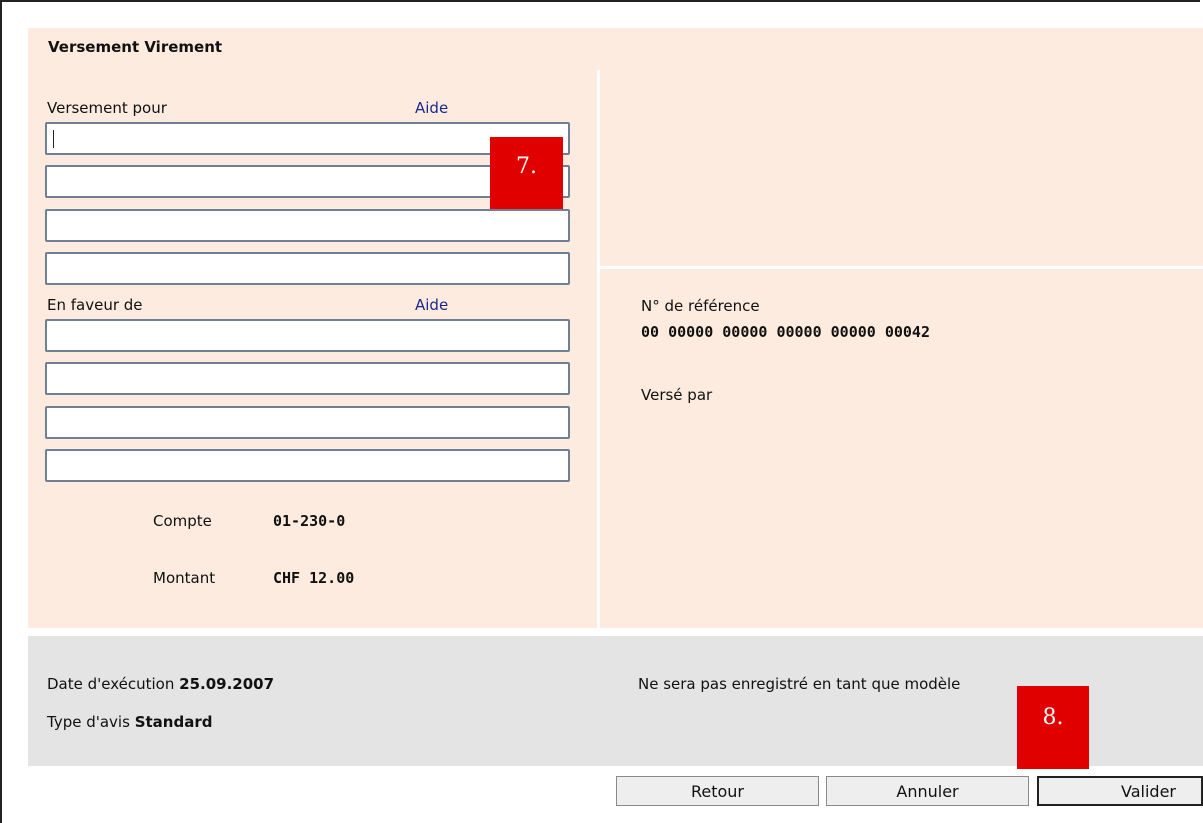 This screenshot has width=1203, height=823. What do you see at coordinates (785, 332) in the screenshot?
I see `reference-number: 00 00000 00000 00000 00000 00042` at bounding box center [785, 332].